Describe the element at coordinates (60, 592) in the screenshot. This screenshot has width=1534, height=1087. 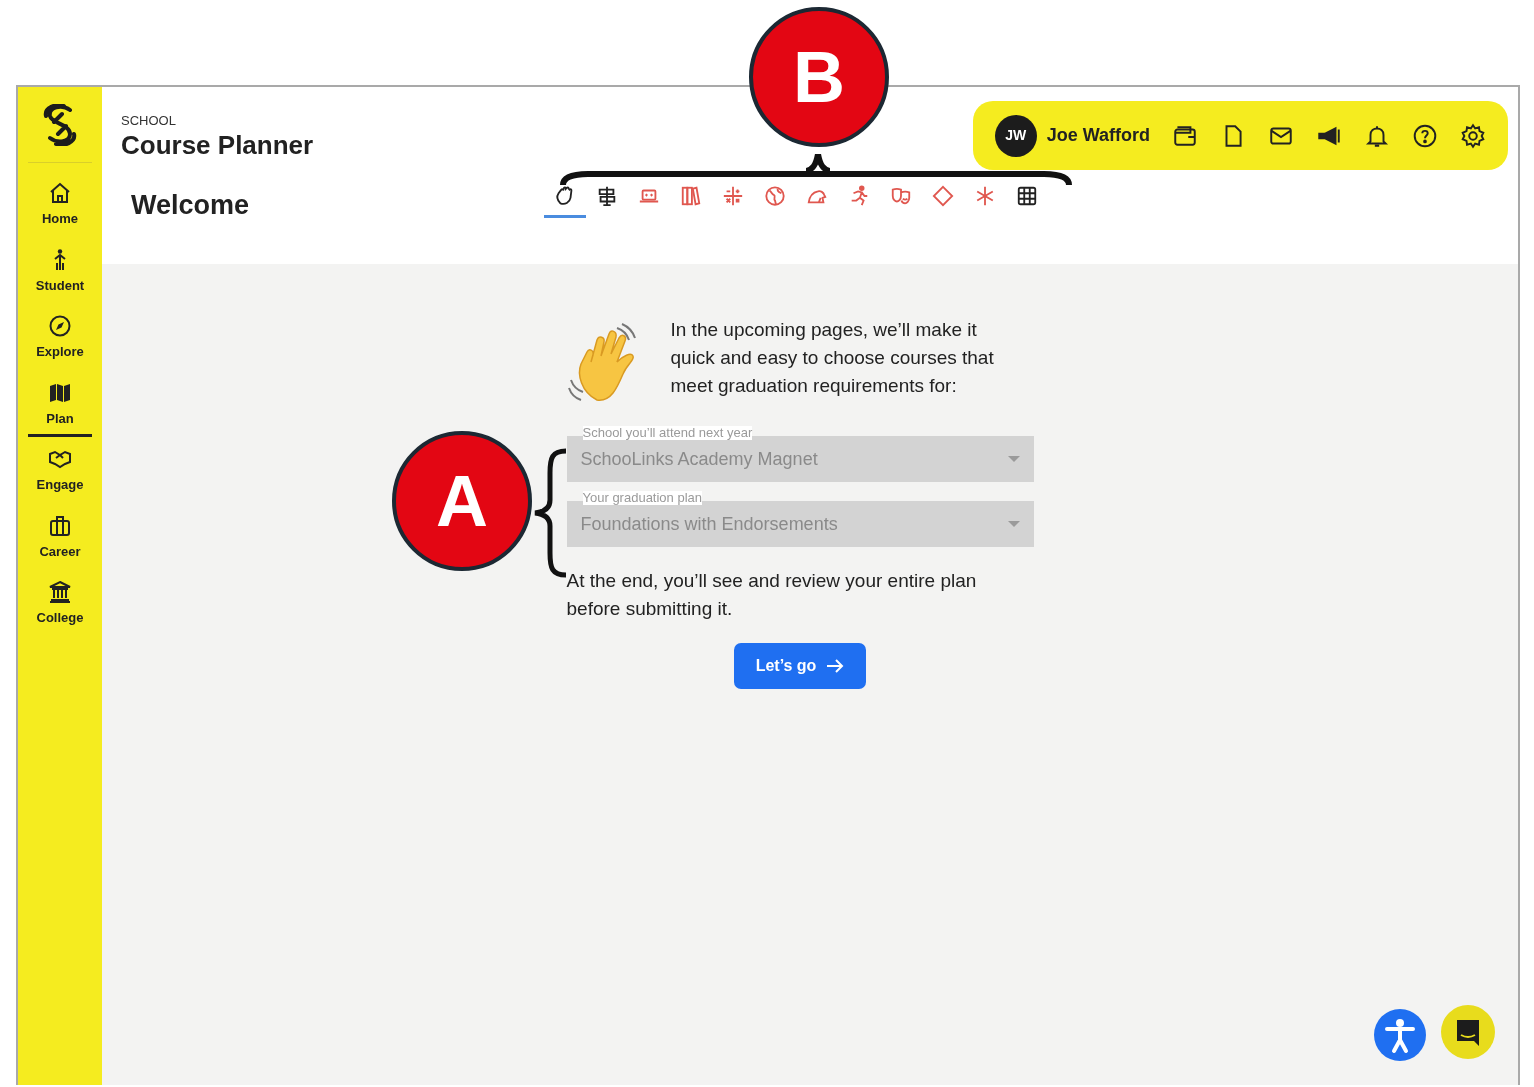
I see `bank-icon` at that location.